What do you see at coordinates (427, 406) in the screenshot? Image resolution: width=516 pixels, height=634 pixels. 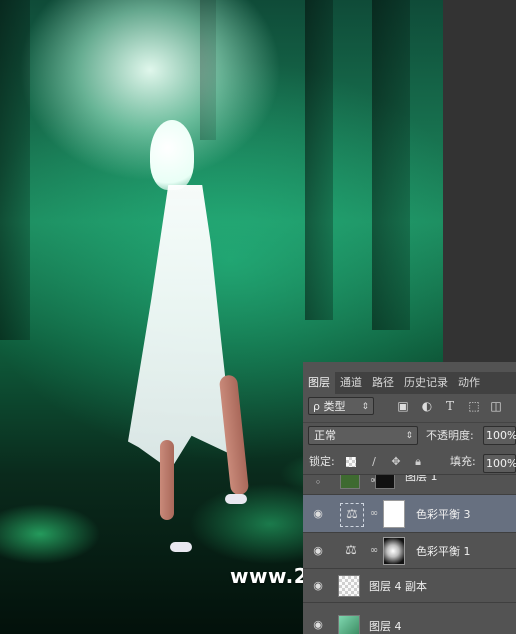 I see `adjustment-filter-icon: ◐` at bounding box center [427, 406].